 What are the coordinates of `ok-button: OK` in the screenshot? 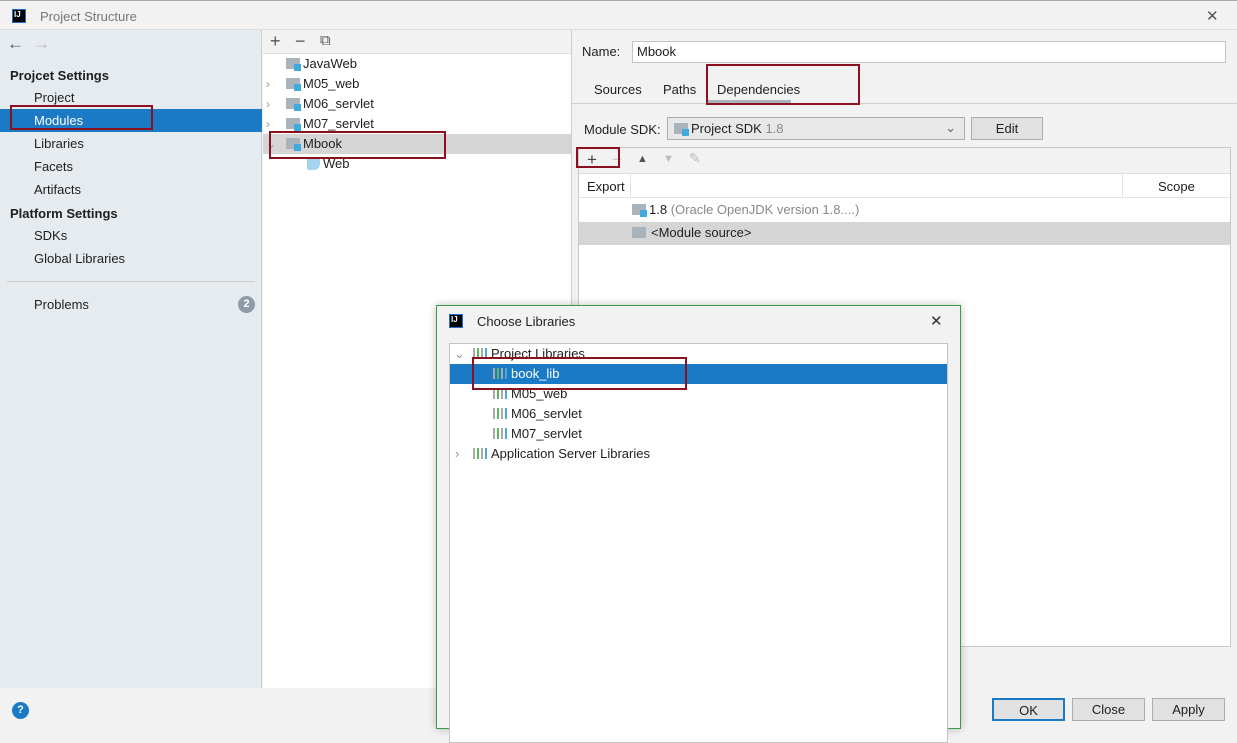 It's located at (1028, 709).